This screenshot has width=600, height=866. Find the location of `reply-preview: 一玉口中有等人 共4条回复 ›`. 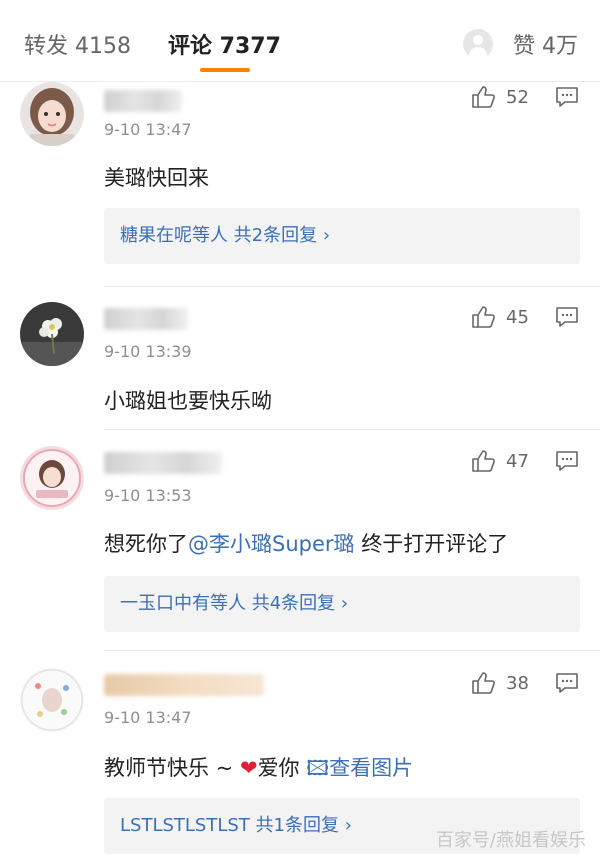

reply-preview: 一玉口中有等人 共4条回复 › is located at coordinates (342, 604).